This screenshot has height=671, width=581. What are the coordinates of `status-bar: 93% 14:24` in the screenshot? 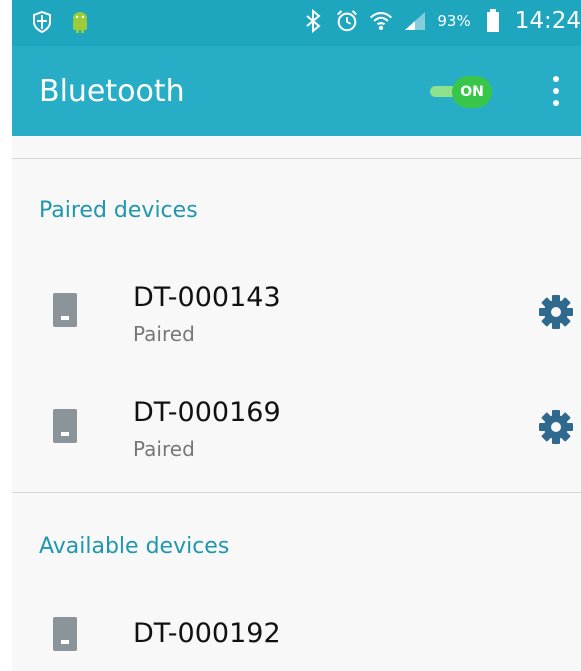 It's located at (296, 23).